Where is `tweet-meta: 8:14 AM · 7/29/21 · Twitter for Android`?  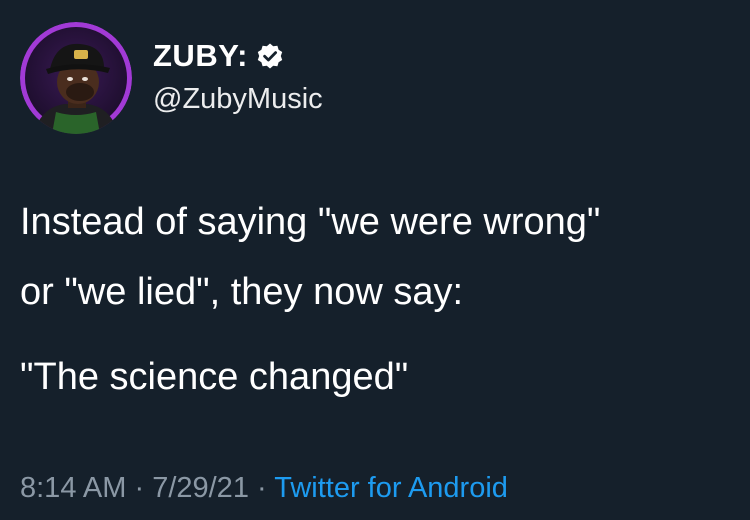
tweet-meta: 8:14 AM · 7/29/21 · Twitter for Android is located at coordinates (264, 488).